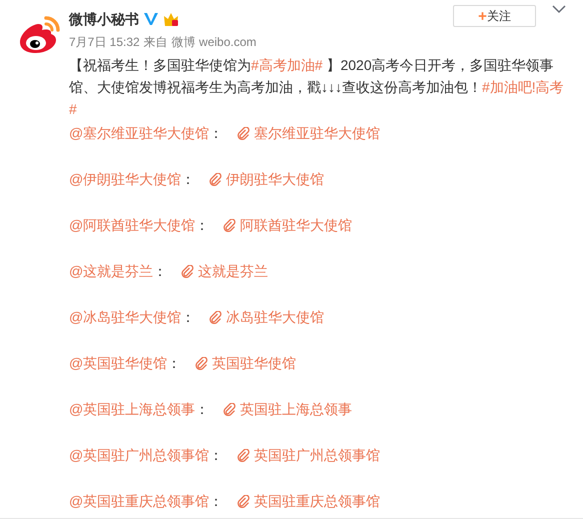 The width and height of the screenshot is (583, 519). What do you see at coordinates (494, 16) in the screenshot?
I see `follow-button: +关注` at bounding box center [494, 16].